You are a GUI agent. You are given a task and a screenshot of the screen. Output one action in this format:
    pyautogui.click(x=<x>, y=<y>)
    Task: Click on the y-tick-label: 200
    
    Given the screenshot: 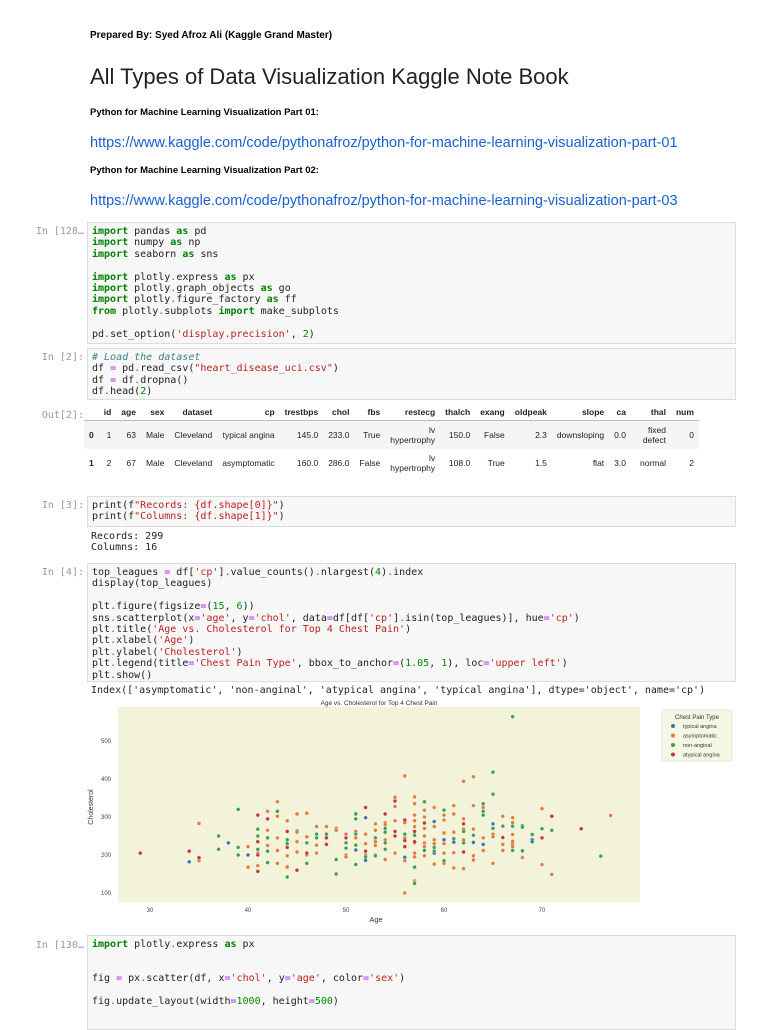 What is the action you would take?
    pyautogui.click(x=106, y=856)
    